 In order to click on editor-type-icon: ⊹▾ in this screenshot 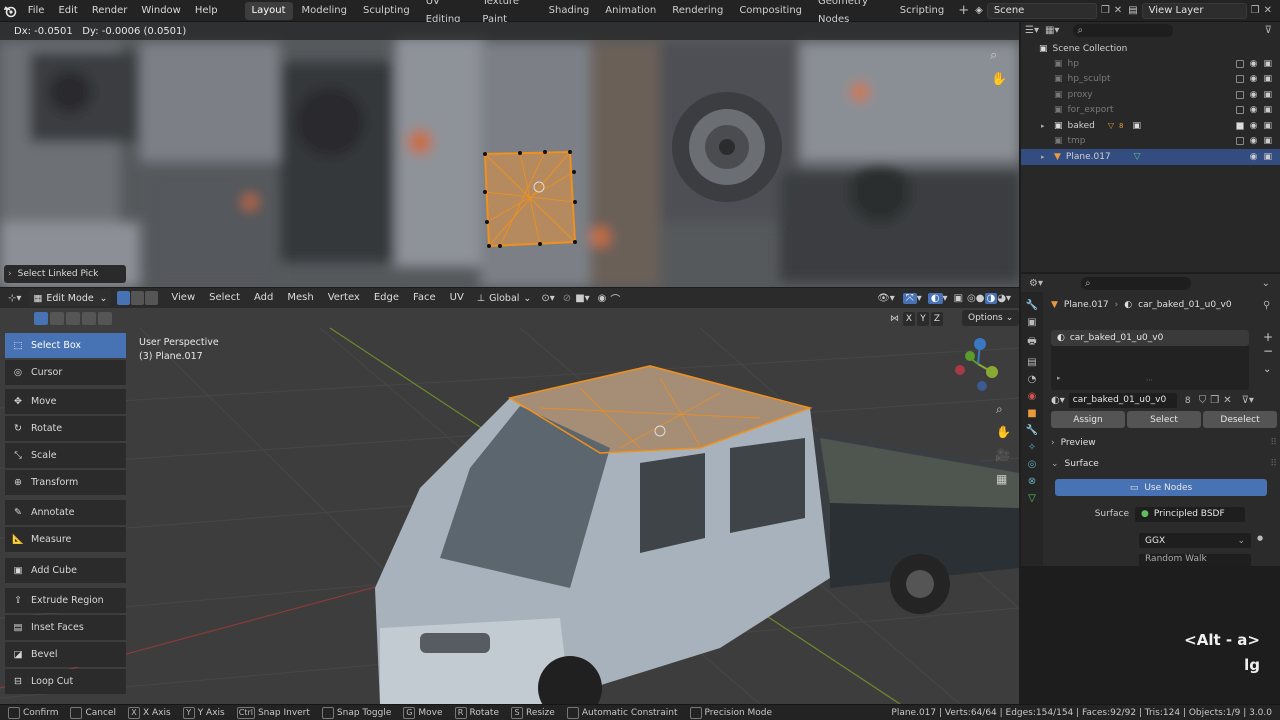, I will do `click(12, 298)`.